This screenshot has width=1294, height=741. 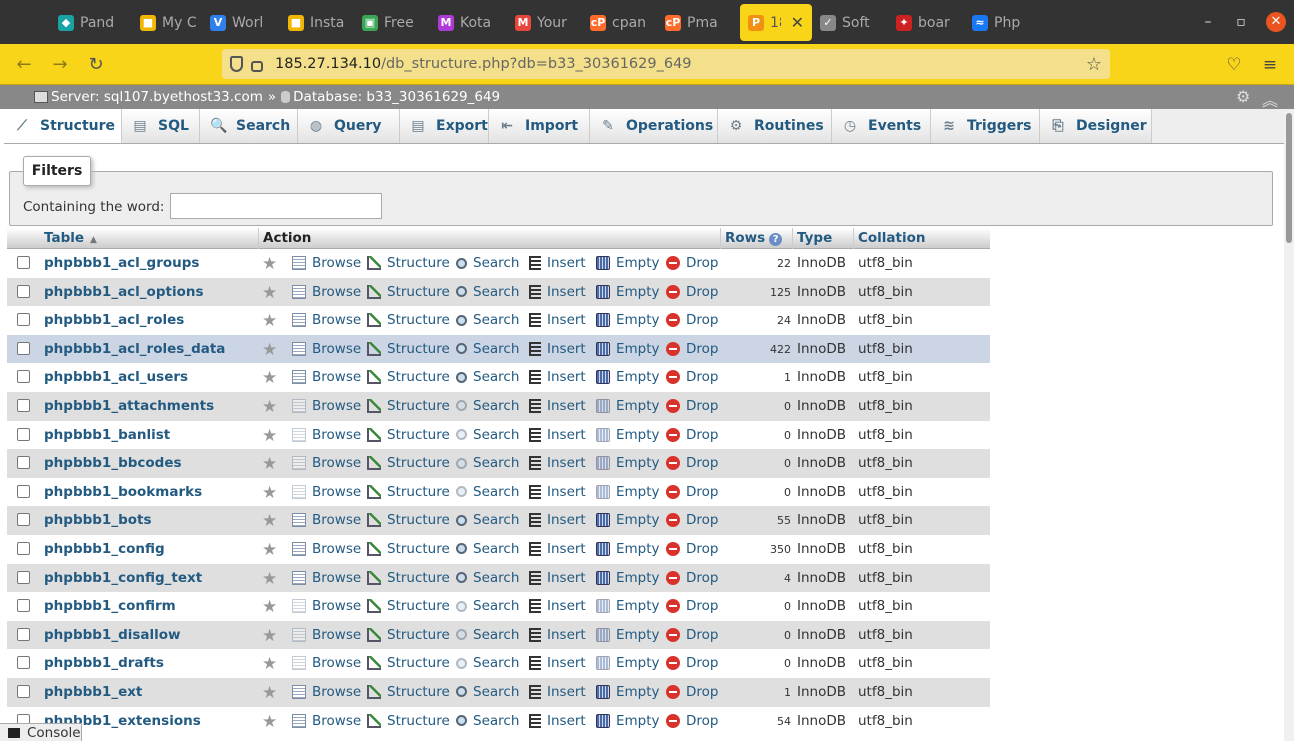 What do you see at coordinates (1244, 97) in the screenshot?
I see `gear-icon: ⚙` at bounding box center [1244, 97].